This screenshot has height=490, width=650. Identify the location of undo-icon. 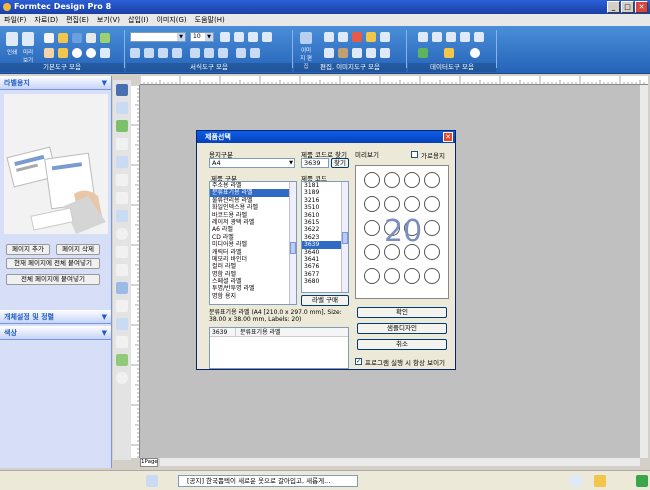
(105, 38).